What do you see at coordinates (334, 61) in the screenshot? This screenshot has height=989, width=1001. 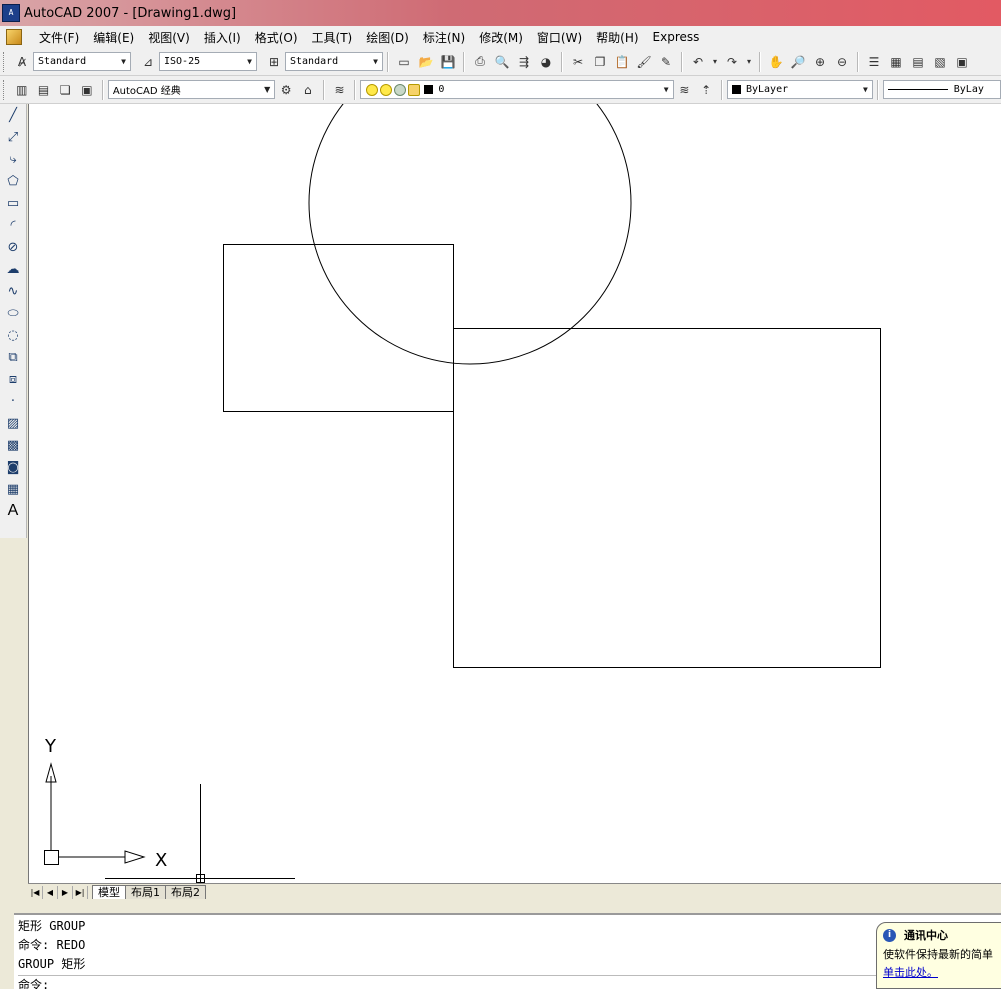 I see `table-style-select: Standard ▼` at bounding box center [334, 61].